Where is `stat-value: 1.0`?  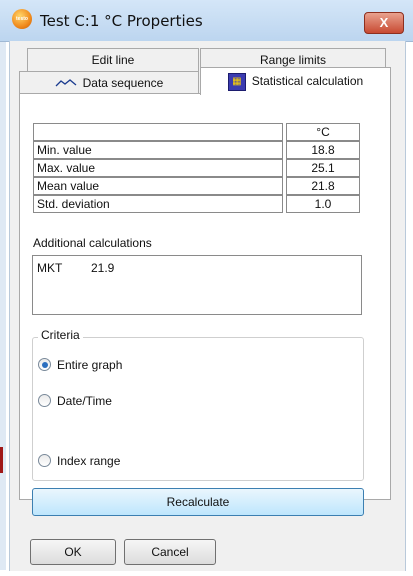
stat-value: 1.0 is located at coordinates (323, 204).